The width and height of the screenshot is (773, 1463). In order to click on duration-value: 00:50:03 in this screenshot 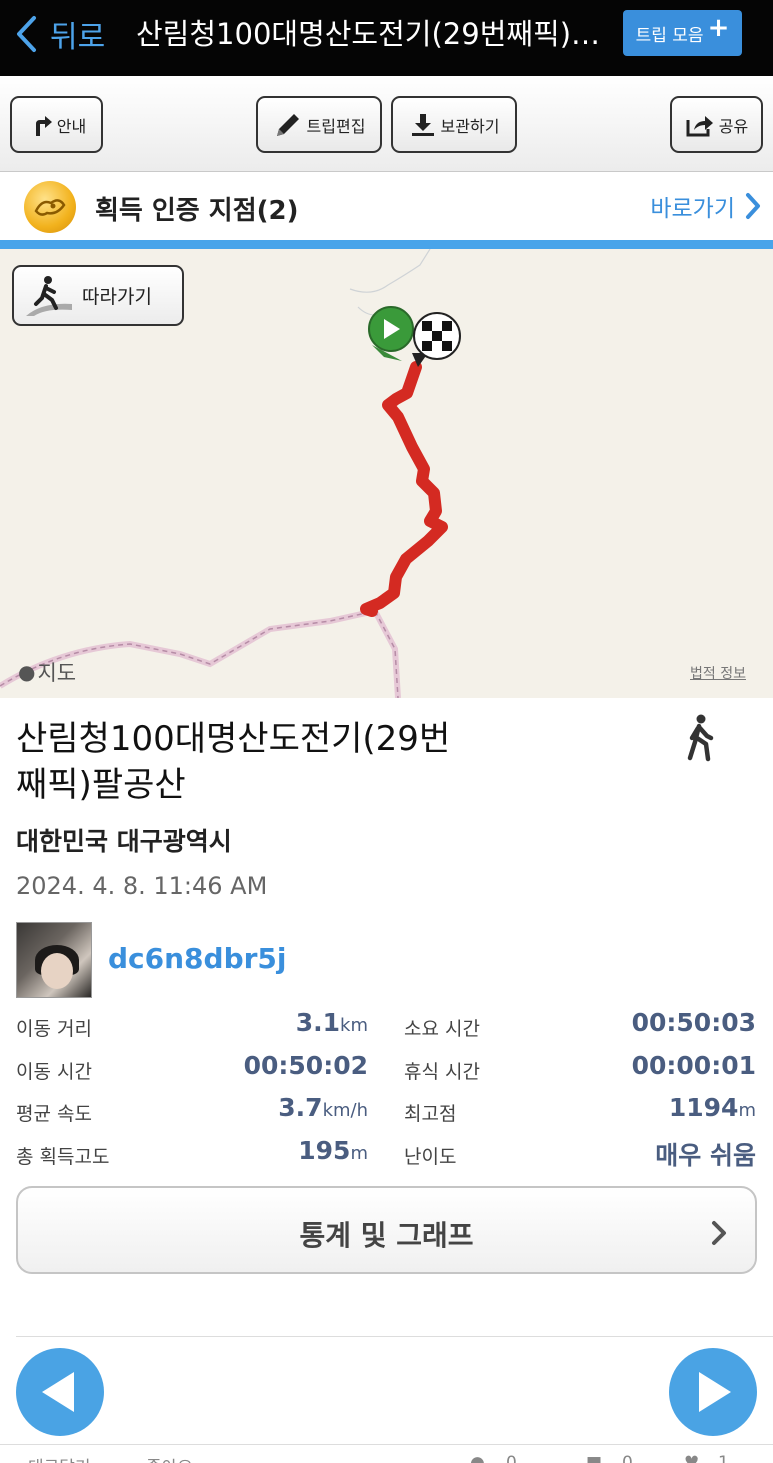, I will do `click(693, 1022)`.